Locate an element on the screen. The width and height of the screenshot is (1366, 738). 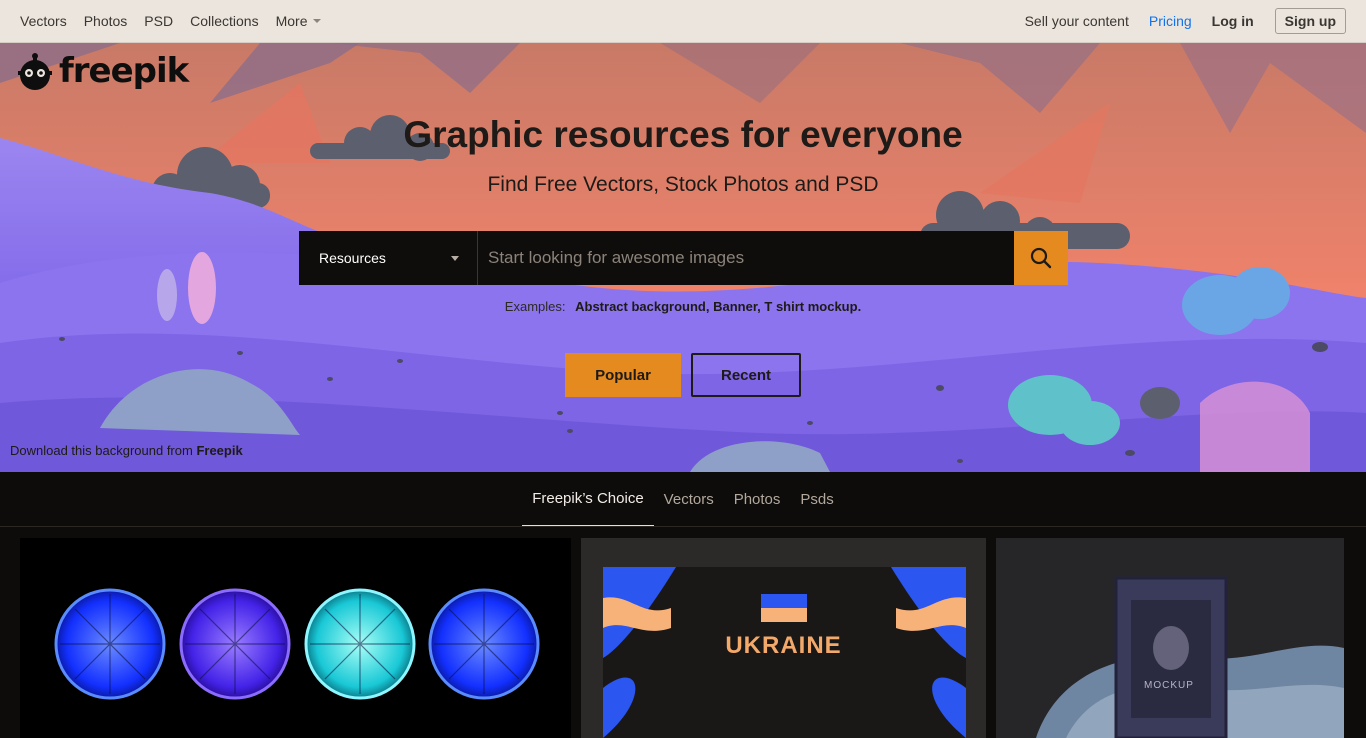
nav-right: Sell your content Pricing Log in Sign up is located at coordinates (1175, 21).